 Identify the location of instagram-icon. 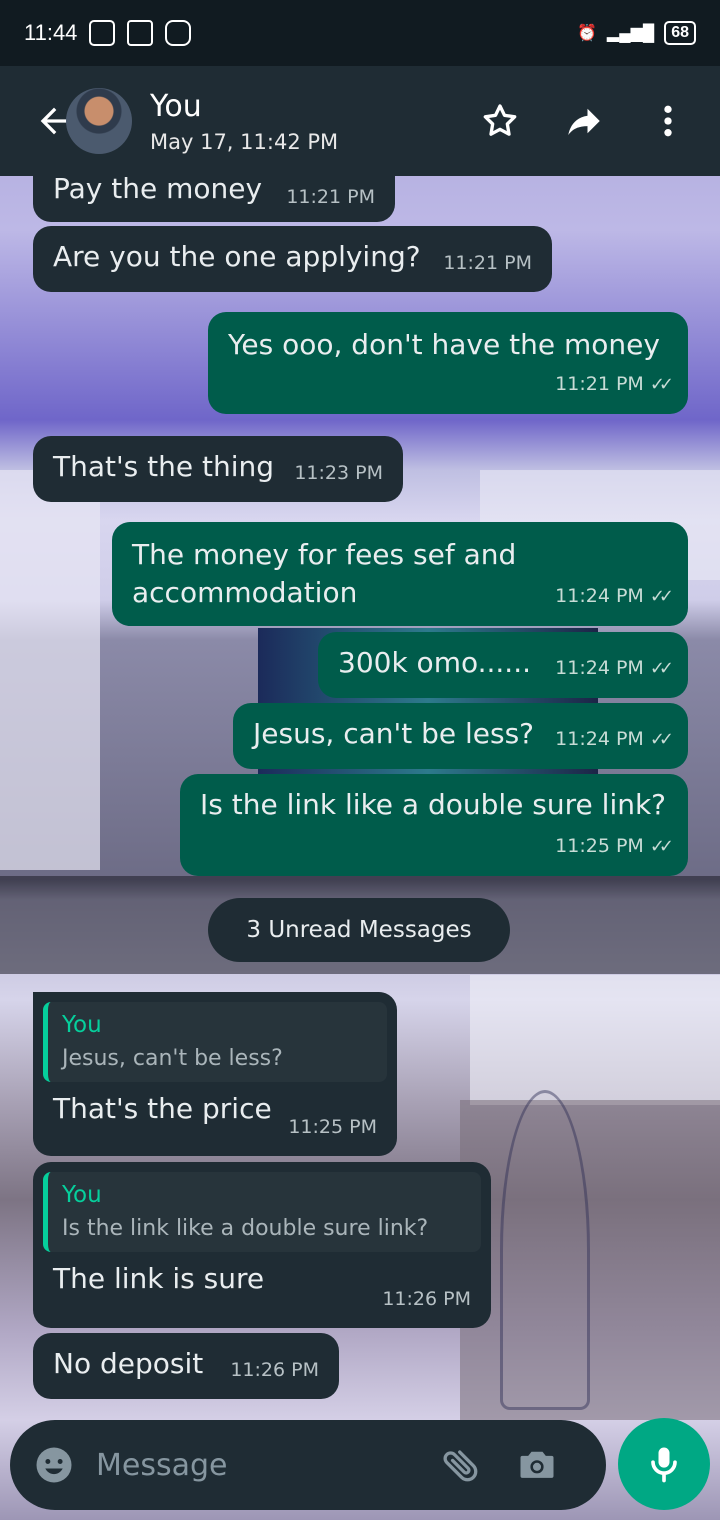
(178, 33).